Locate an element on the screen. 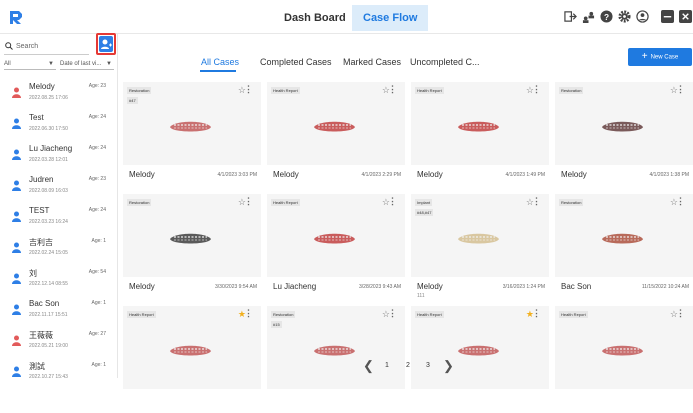 The image size is (693, 413). case-card: Restoration ☆ ⋮ Melody 4/1/2023 1:38 PM is located at coordinates (624, 135).